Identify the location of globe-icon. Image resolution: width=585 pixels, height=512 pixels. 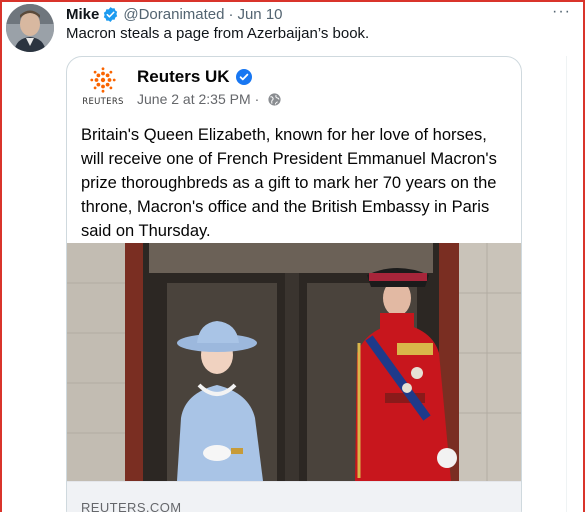
(274, 99).